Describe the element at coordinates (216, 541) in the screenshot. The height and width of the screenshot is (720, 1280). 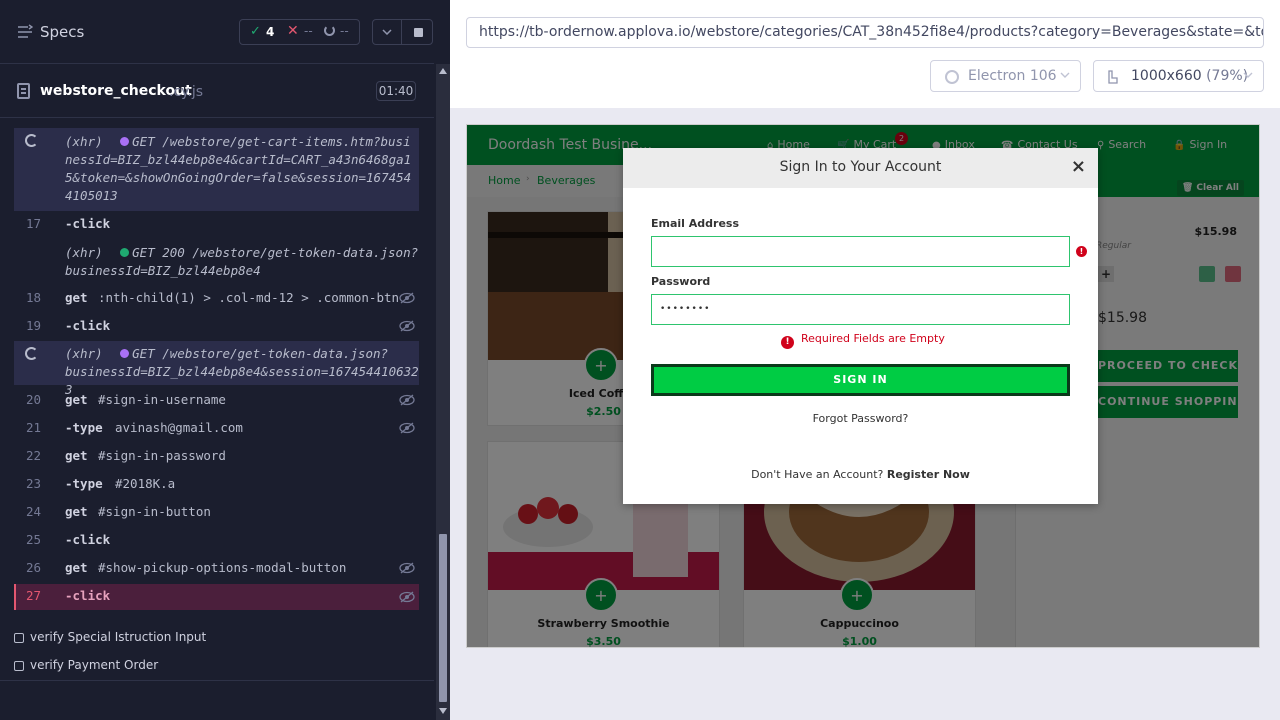
I see `command-row: 25 -click` at that location.